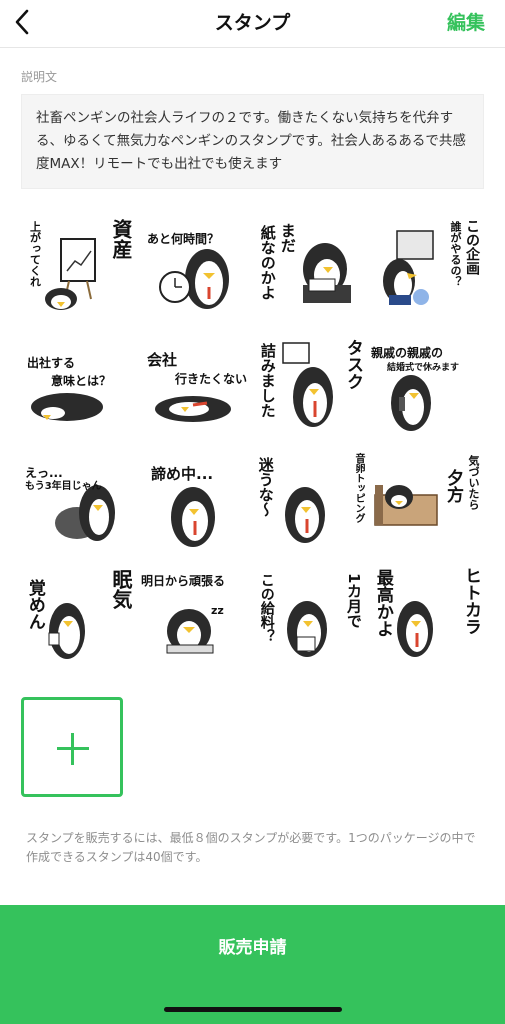  What do you see at coordinates (79, 497) in the screenshot?
I see `sticker-item: えっ... もう3年目じゃん` at bounding box center [79, 497].